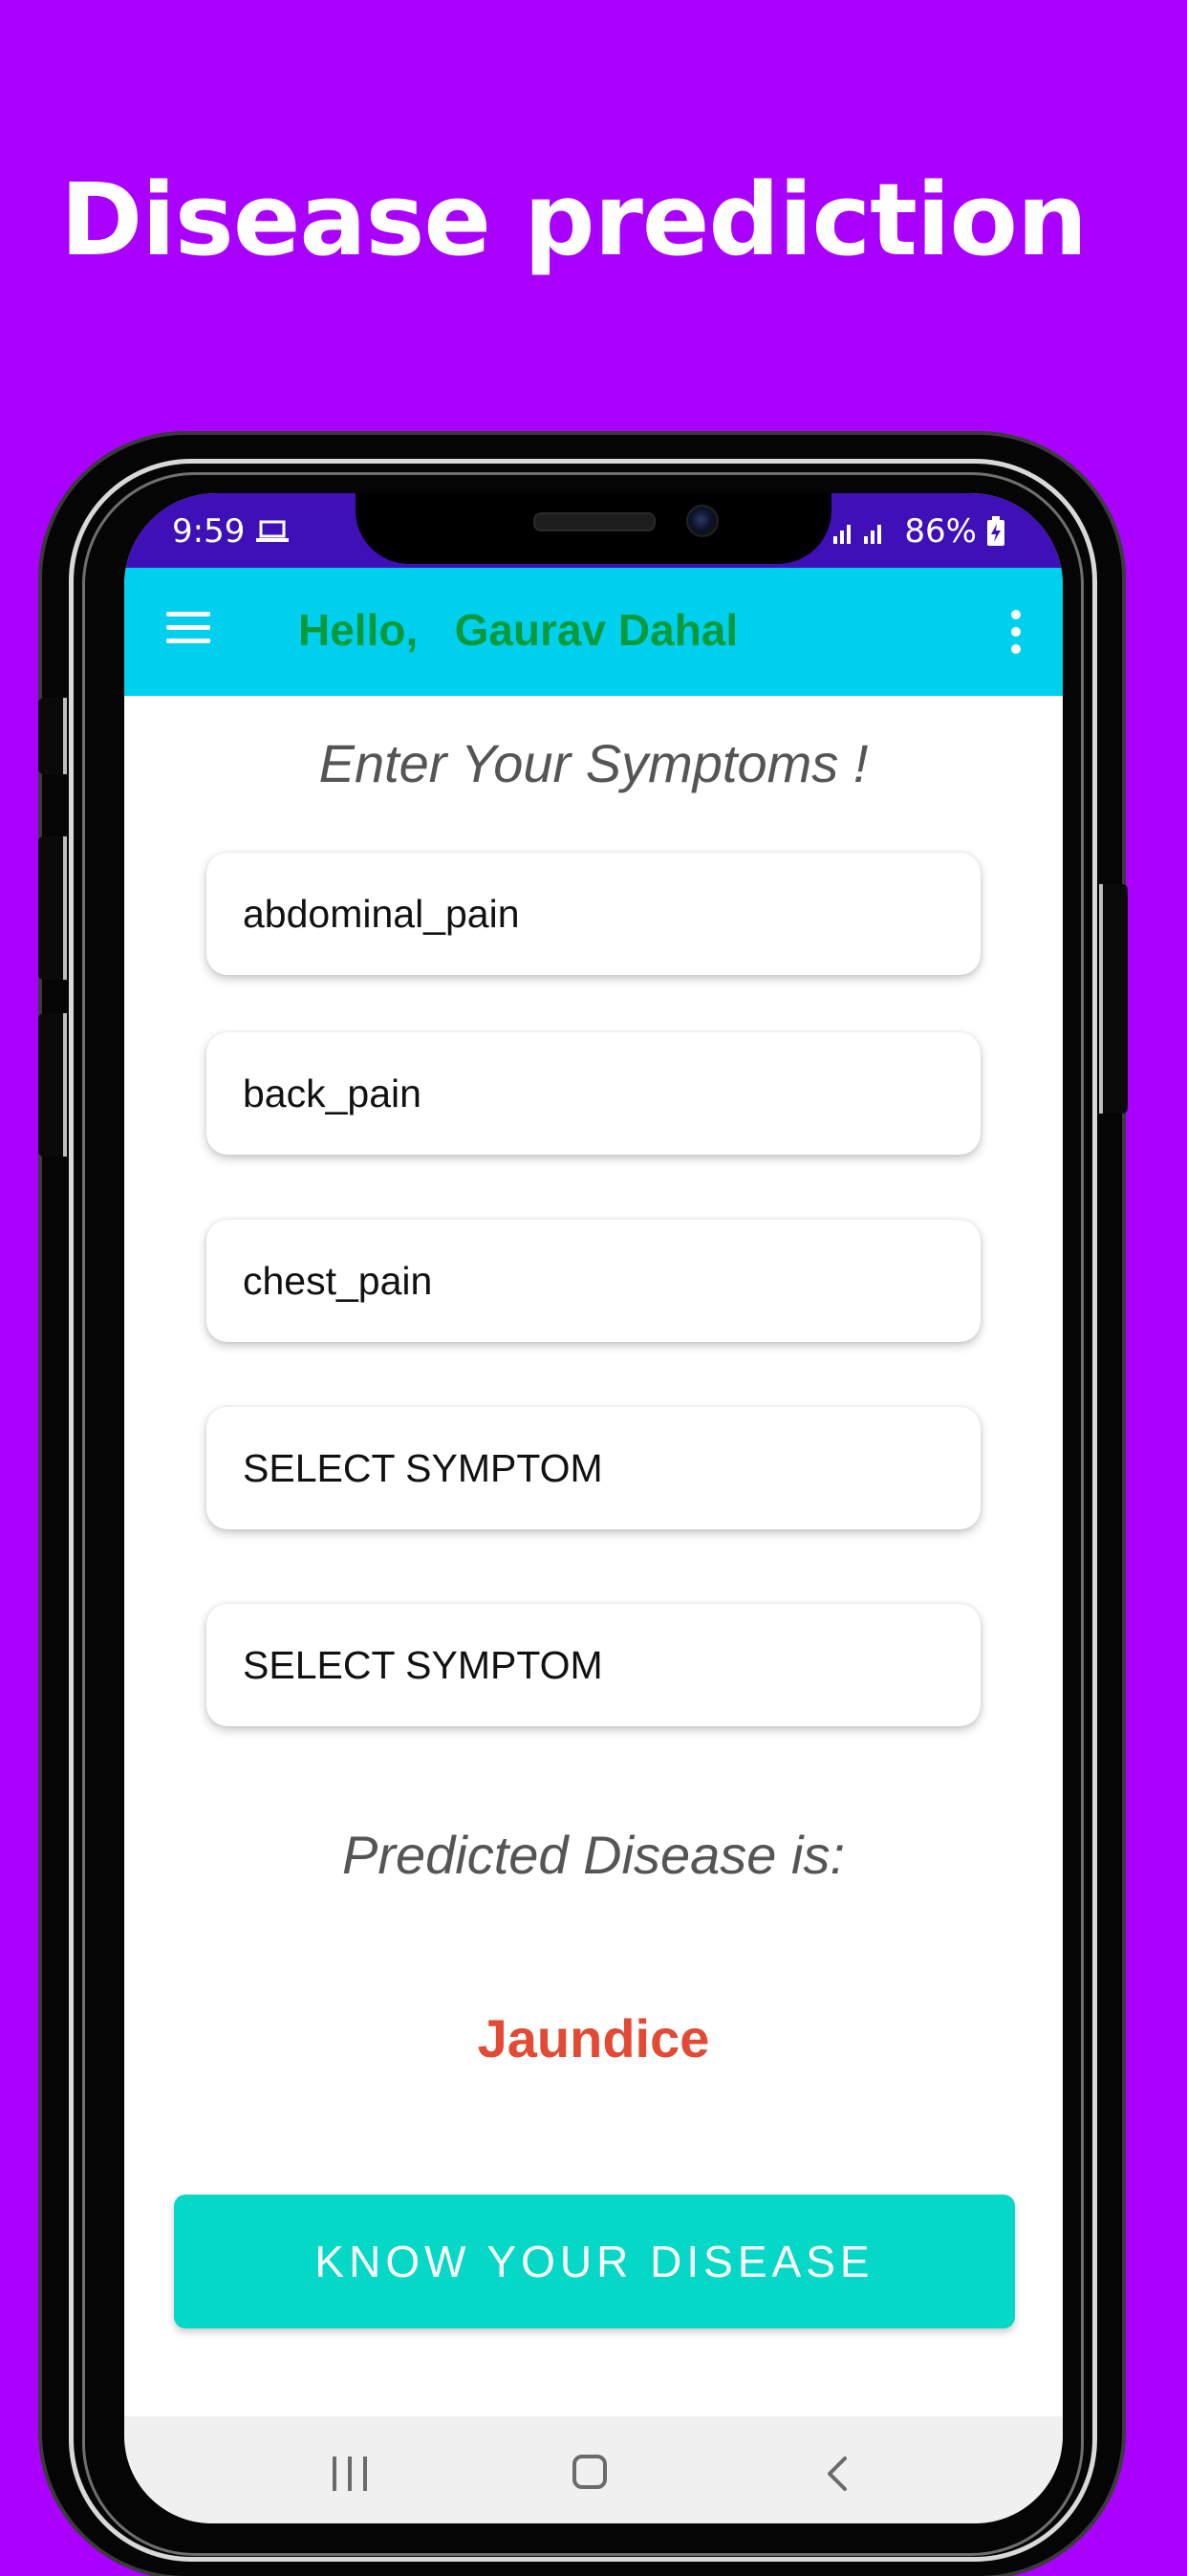  Describe the element at coordinates (995, 531) in the screenshot. I see `battery-charging-icon` at that location.